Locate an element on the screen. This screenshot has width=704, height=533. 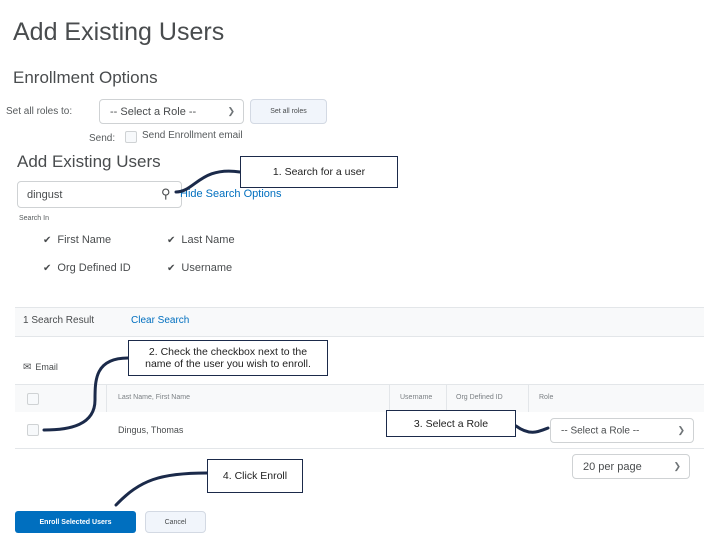
callout-3: 3. Select a Role is located at coordinates (451, 423).